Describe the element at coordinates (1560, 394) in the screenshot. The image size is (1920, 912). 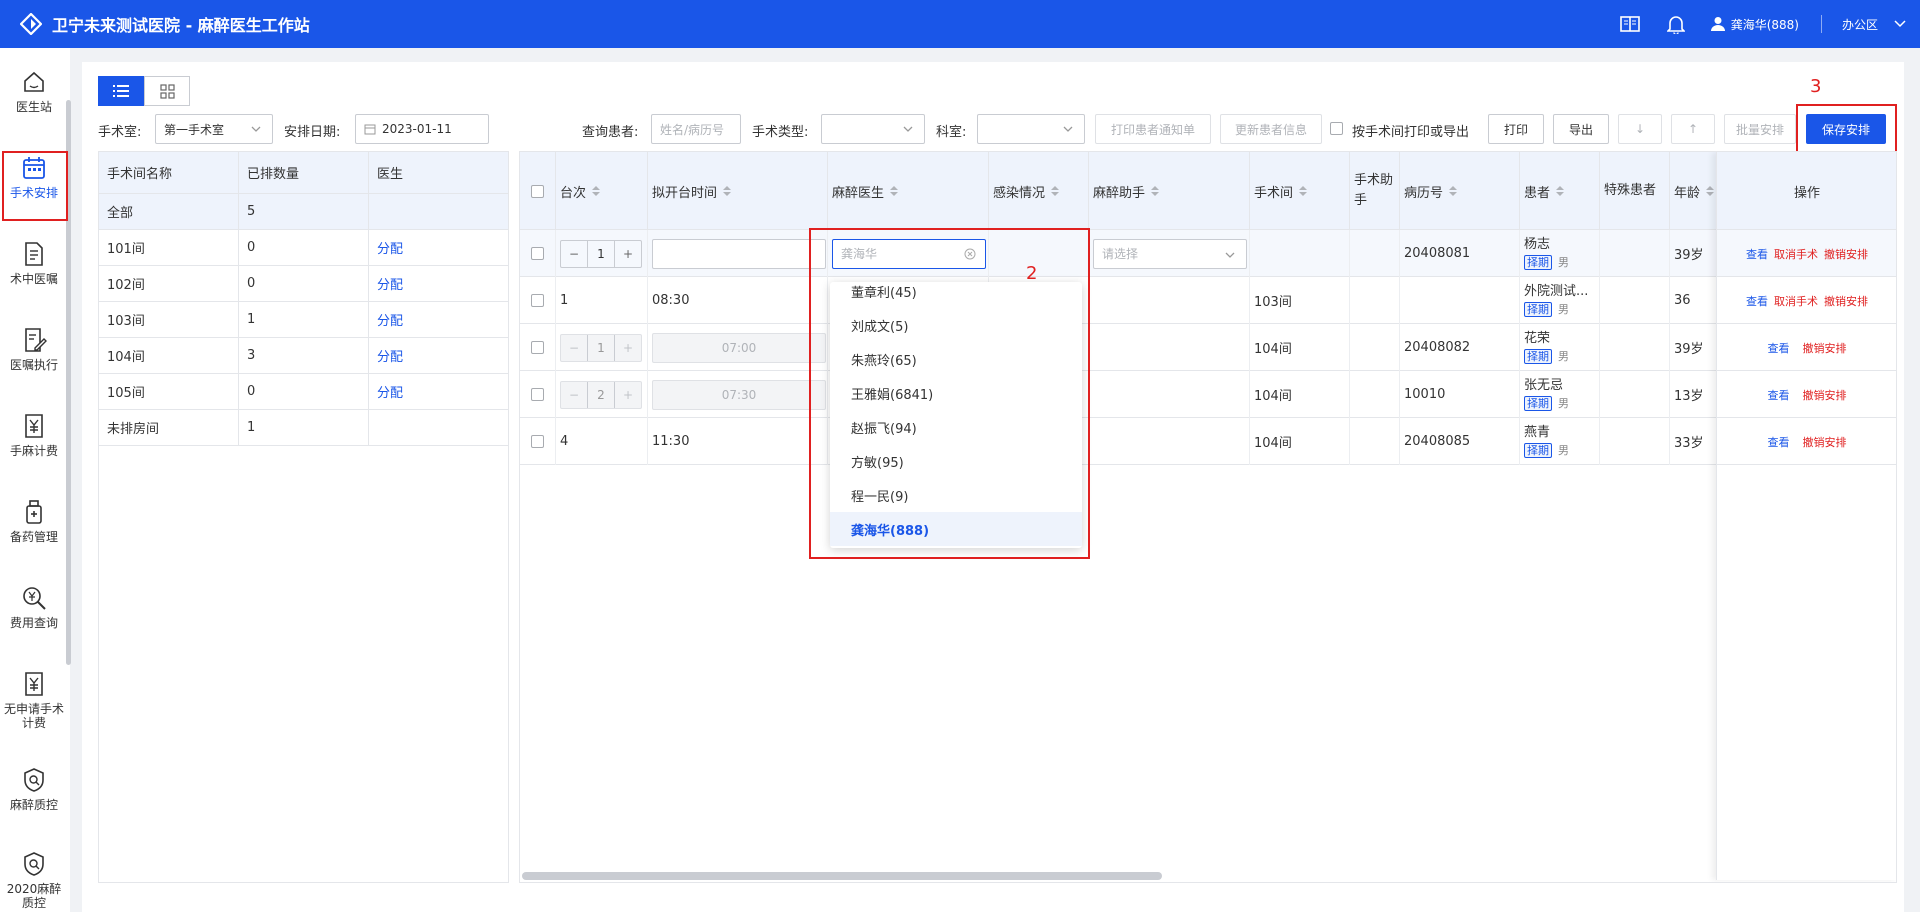
I see `patient-cell: 张无忌 择期男` at that location.